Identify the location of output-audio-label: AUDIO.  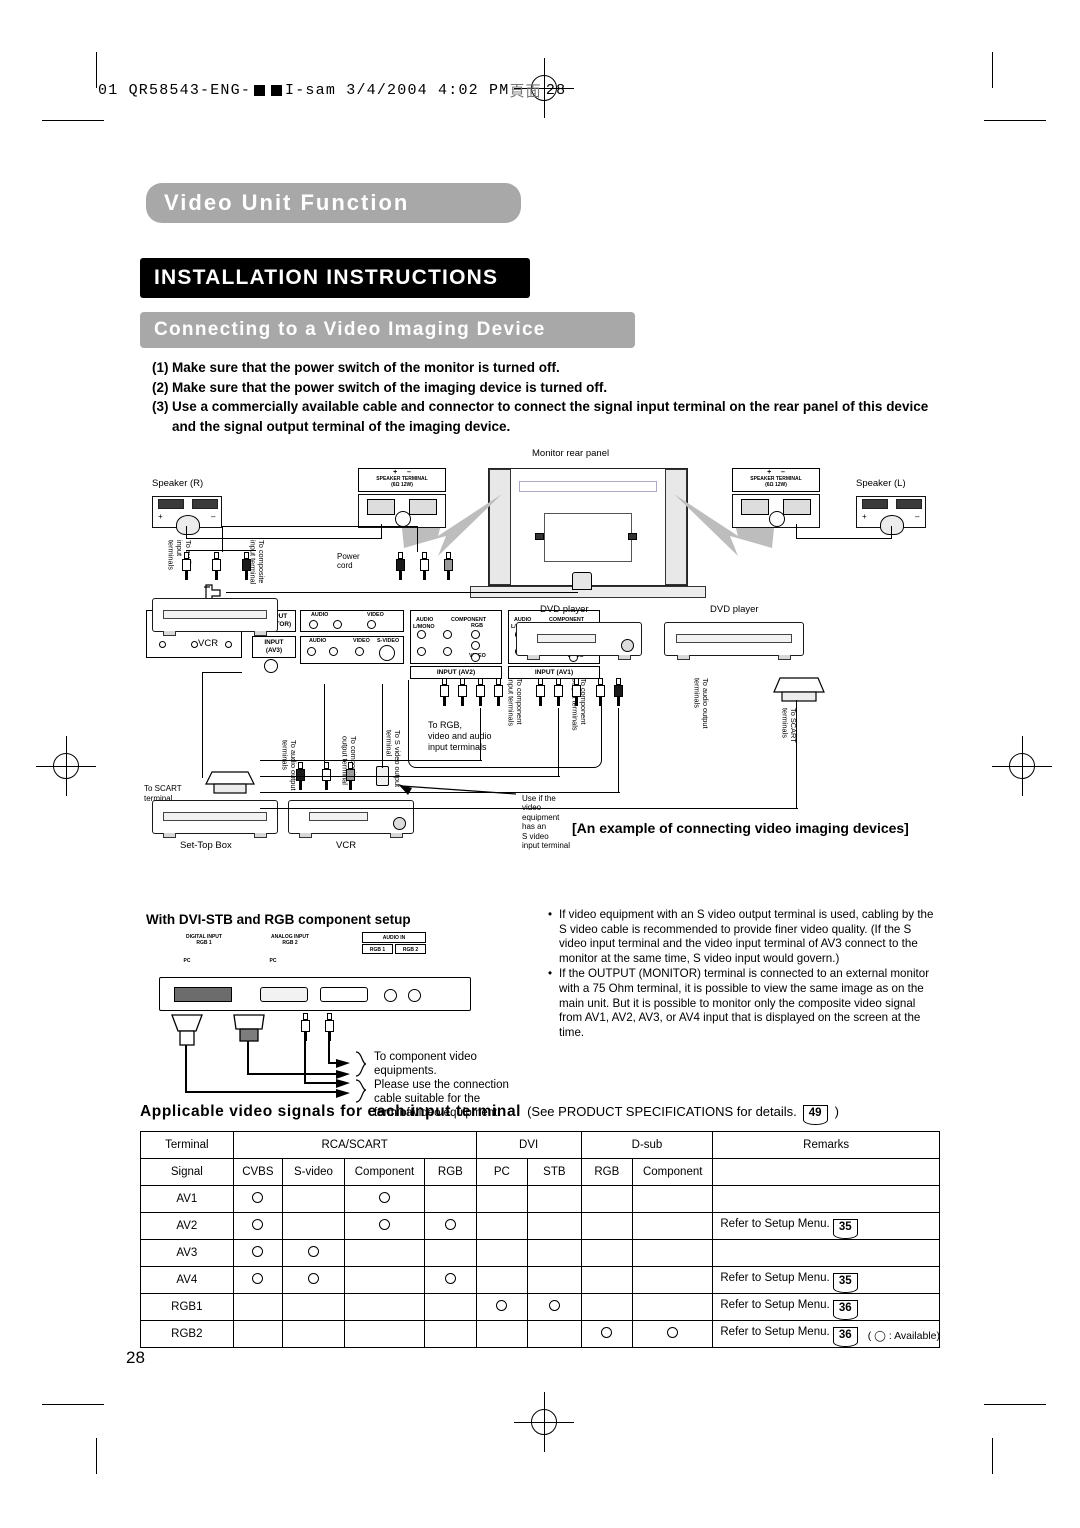
(320, 615).